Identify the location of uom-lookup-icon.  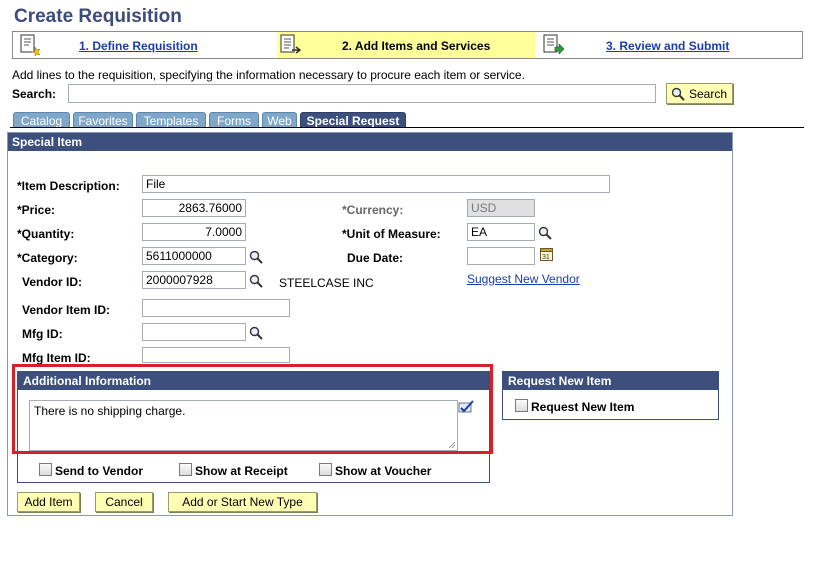
(545, 233).